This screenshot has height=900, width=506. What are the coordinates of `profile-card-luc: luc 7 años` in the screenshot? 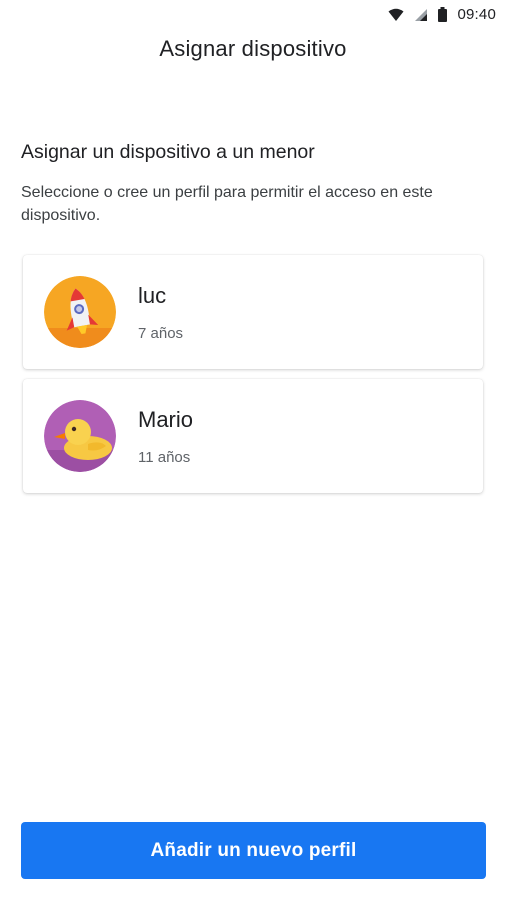 It's located at (253, 312).